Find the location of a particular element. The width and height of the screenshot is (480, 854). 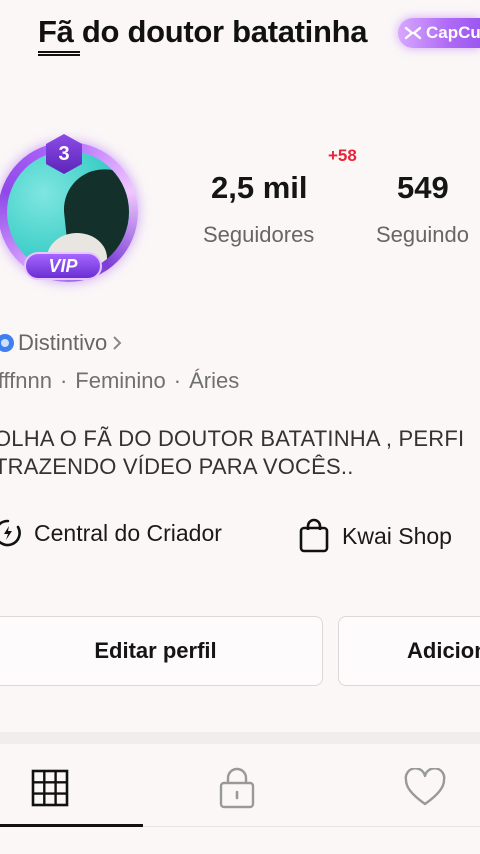

badge-link: Distintivo is located at coordinates (61, 343).